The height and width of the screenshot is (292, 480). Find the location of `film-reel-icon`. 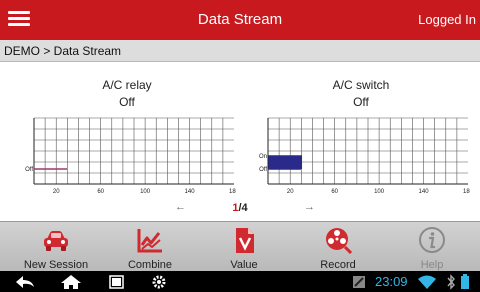

film-reel-icon is located at coordinates (339, 241).